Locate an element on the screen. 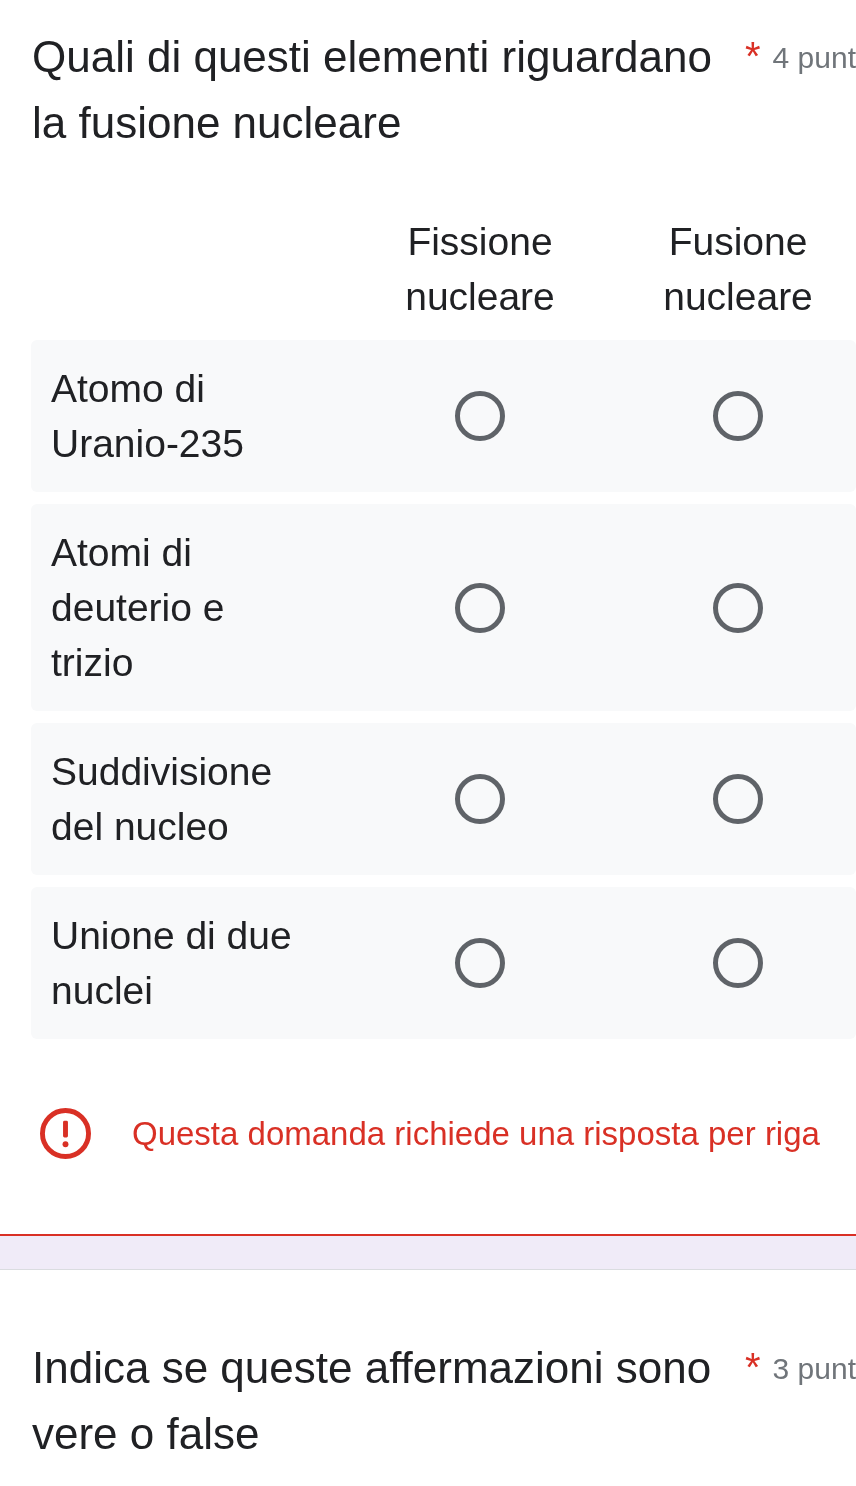  row-label: Atomi di deuterio e trizio is located at coordinates (138, 608).